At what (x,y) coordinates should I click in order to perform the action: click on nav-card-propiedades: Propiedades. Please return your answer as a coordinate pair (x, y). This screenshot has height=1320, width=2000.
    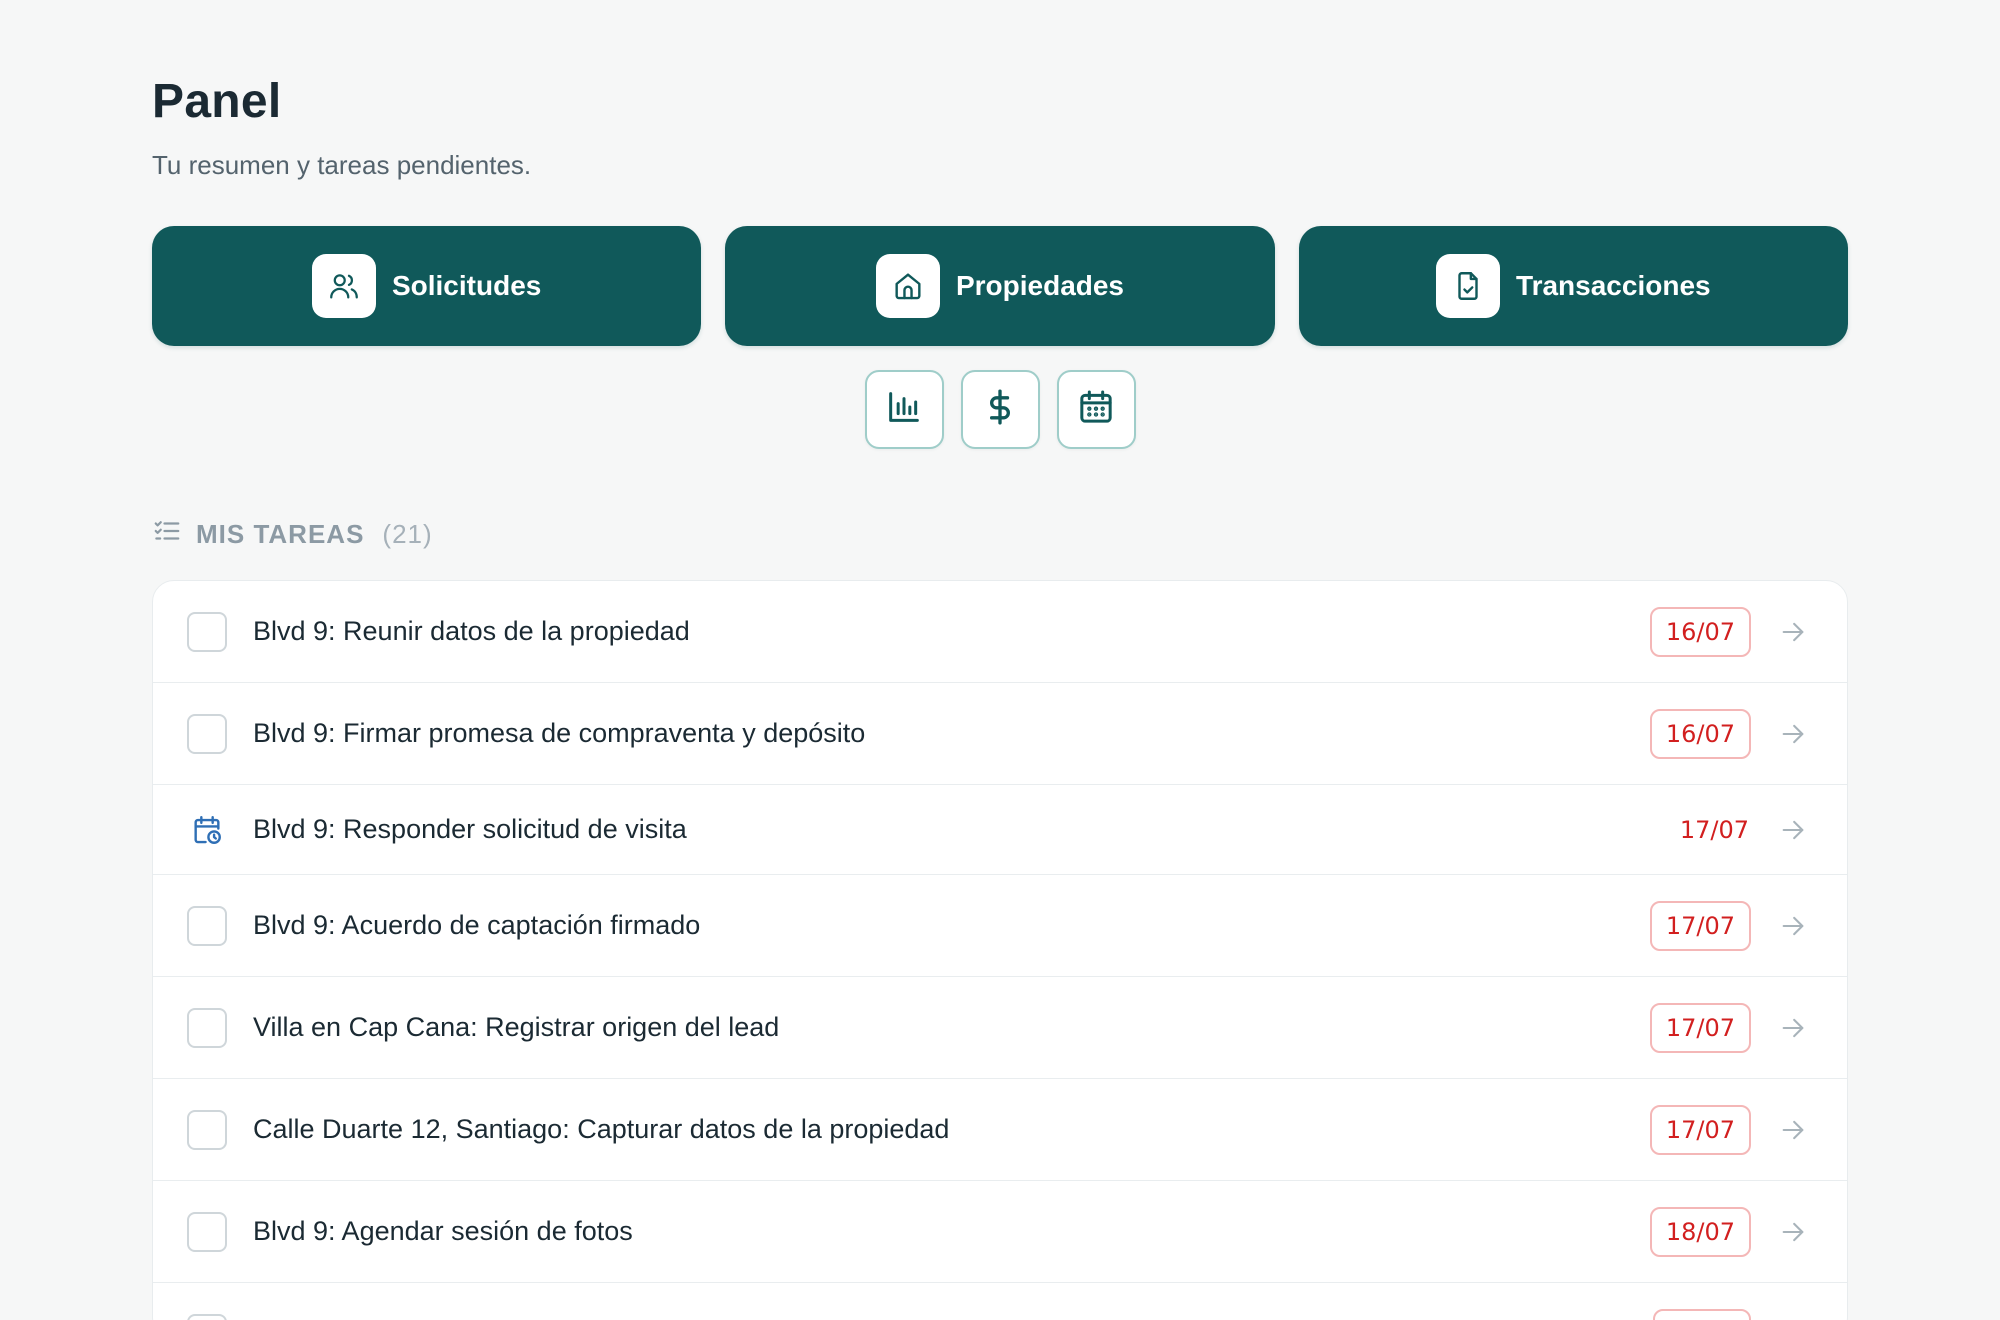
    Looking at the image, I should click on (1000, 286).